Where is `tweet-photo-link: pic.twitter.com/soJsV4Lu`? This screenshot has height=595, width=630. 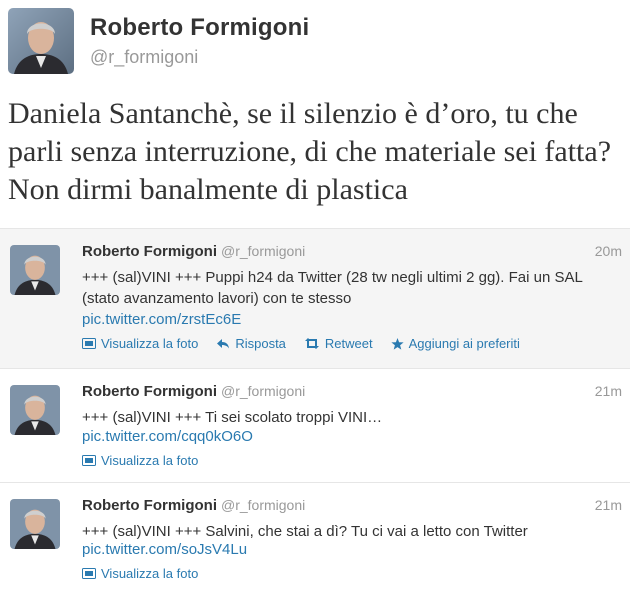
tweet-photo-link: pic.twitter.com/soJsV4Lu is located at coordinates (164, 549).